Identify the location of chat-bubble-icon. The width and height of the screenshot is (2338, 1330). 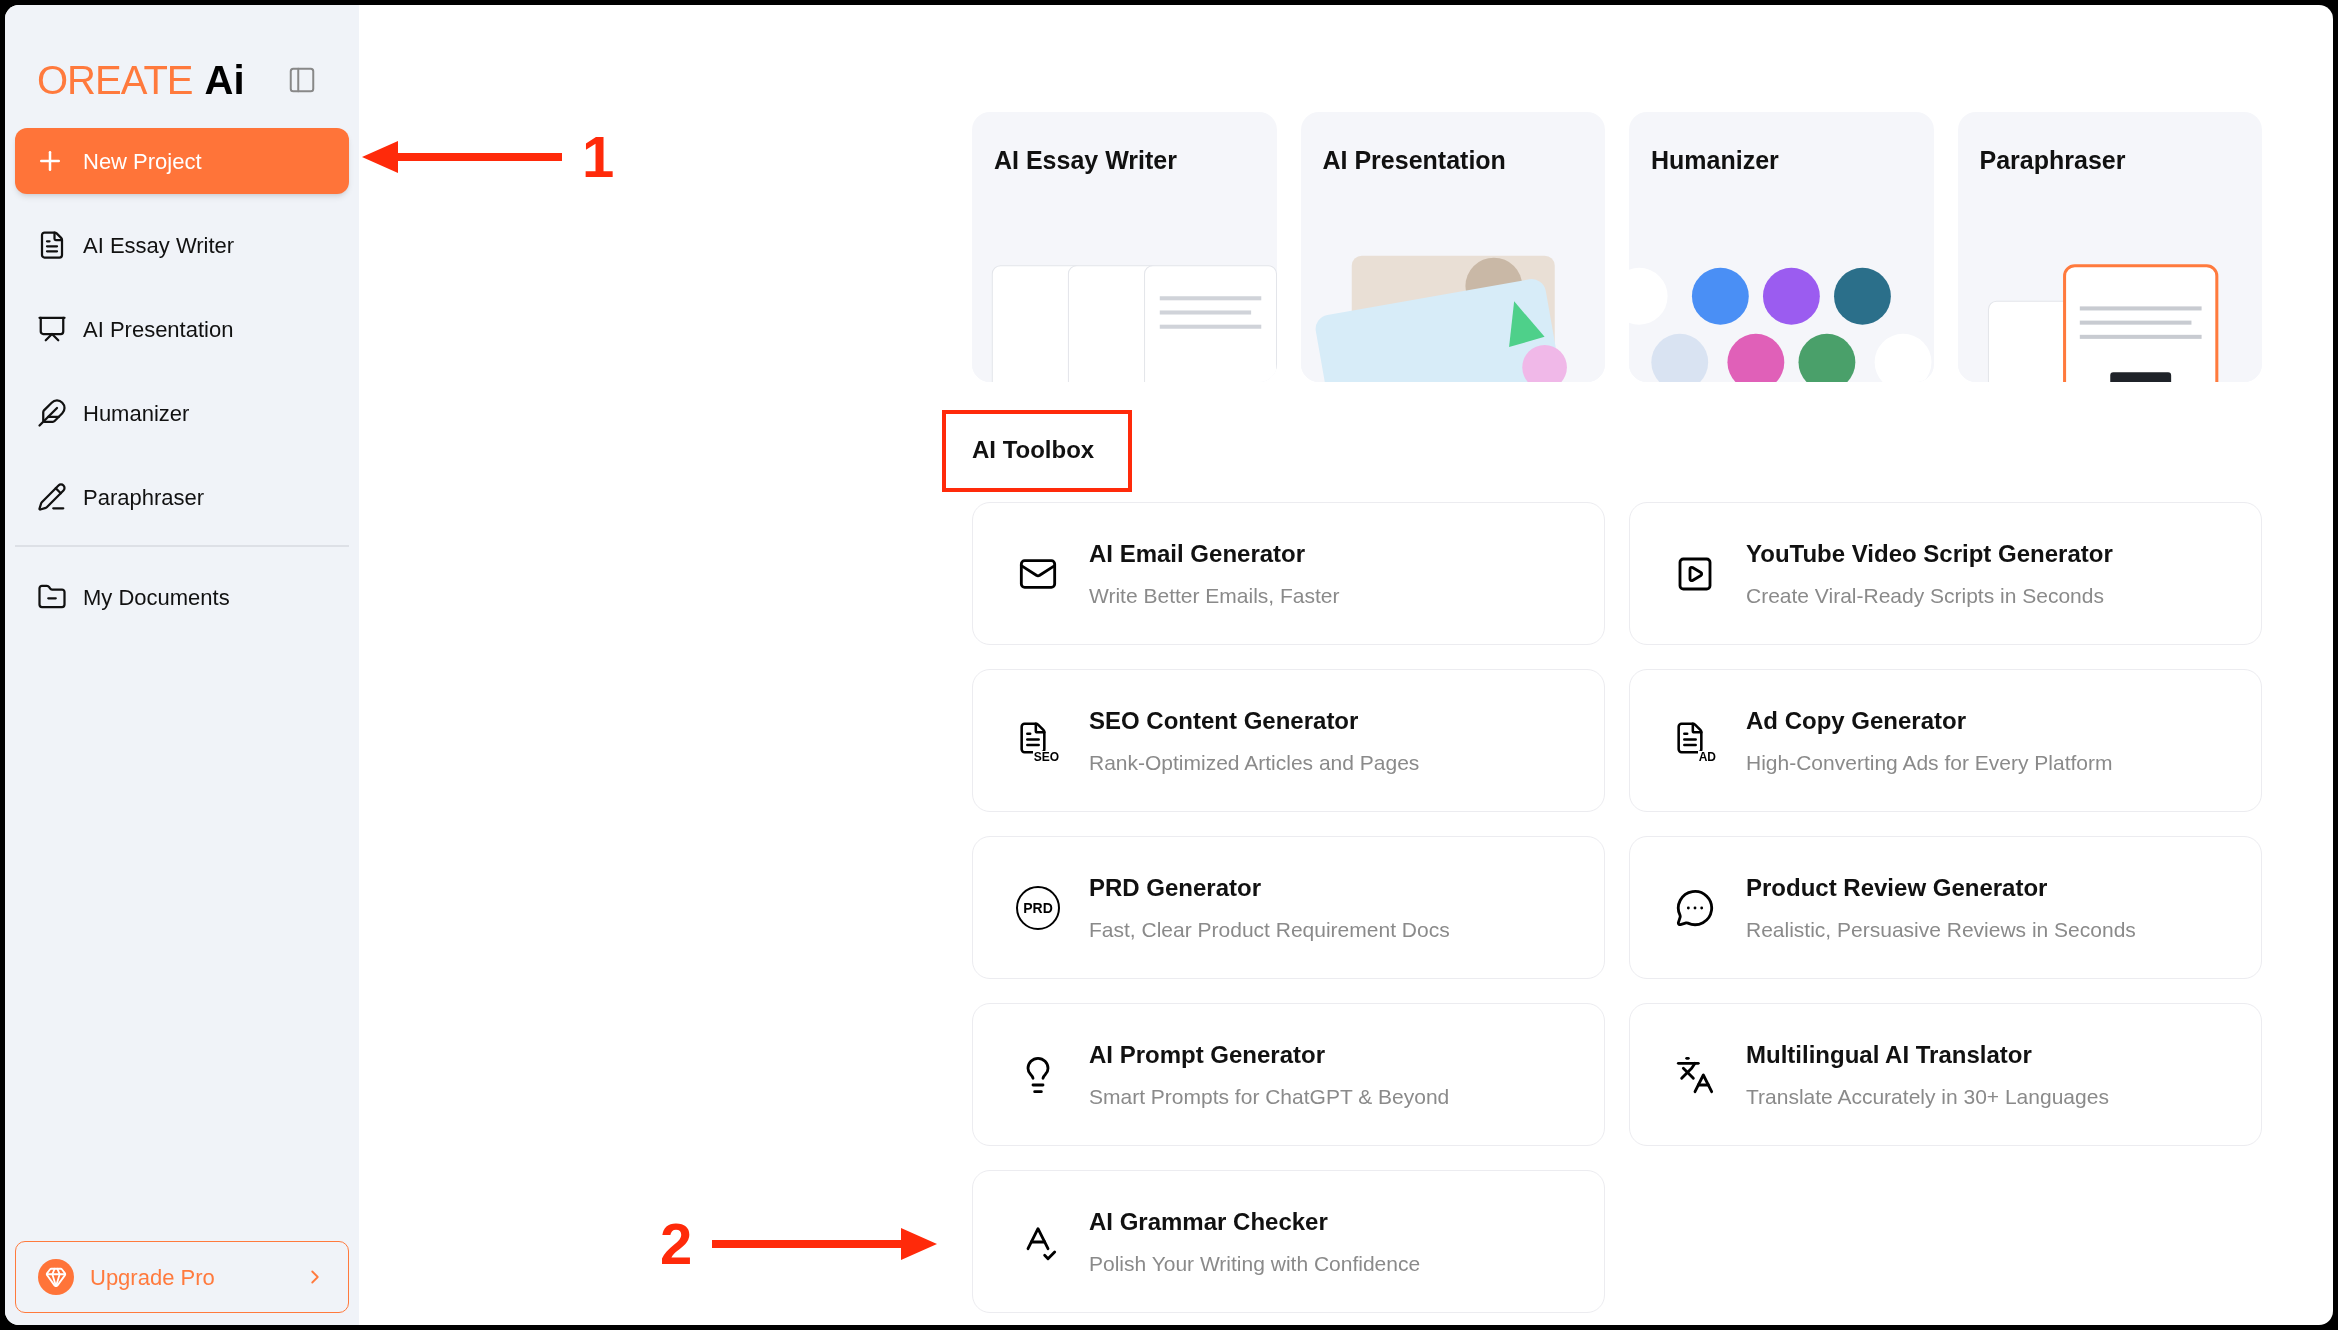
(1695, 907).